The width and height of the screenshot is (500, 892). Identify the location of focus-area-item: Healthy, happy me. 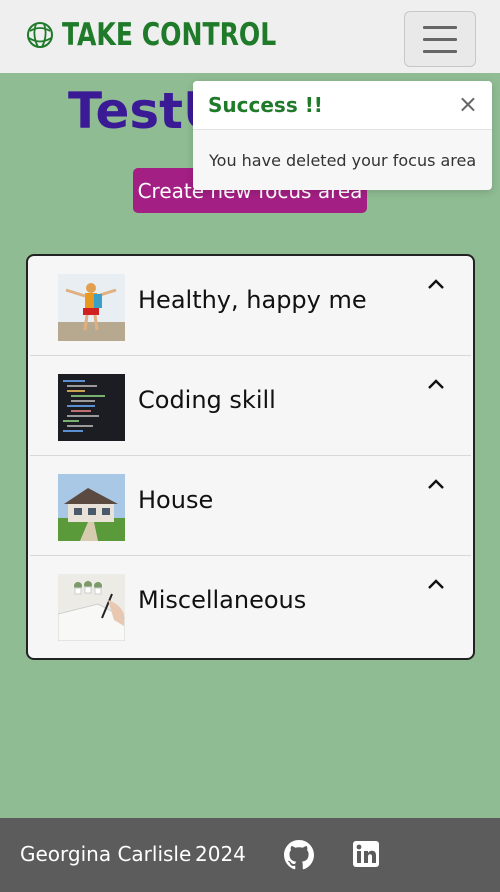
(250, 306).